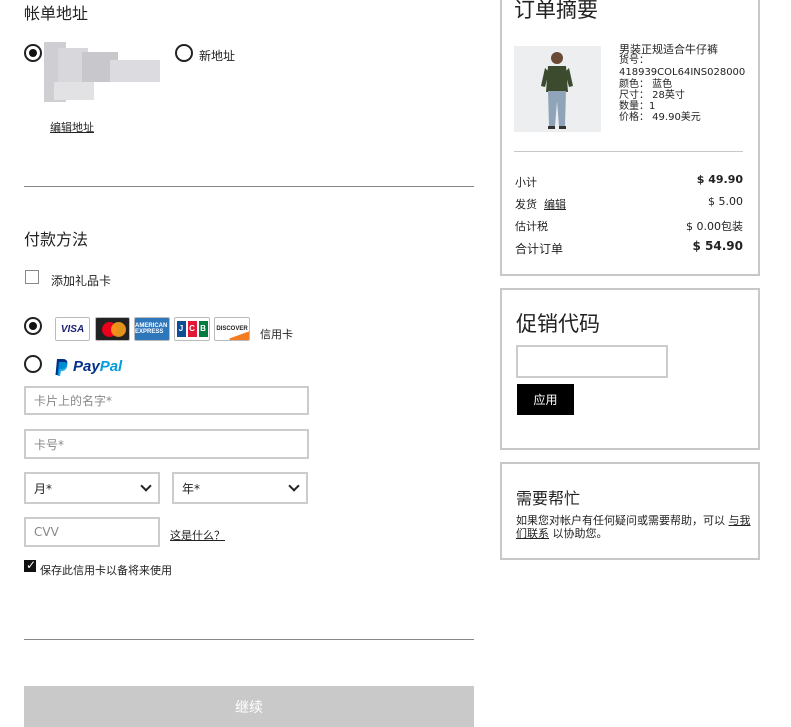 This screenshot has width=791, height=727. What do you see at coordinates (104, 72) in the screenshot?
I see `saved-address-blurred` at bounding box center [104, 72].